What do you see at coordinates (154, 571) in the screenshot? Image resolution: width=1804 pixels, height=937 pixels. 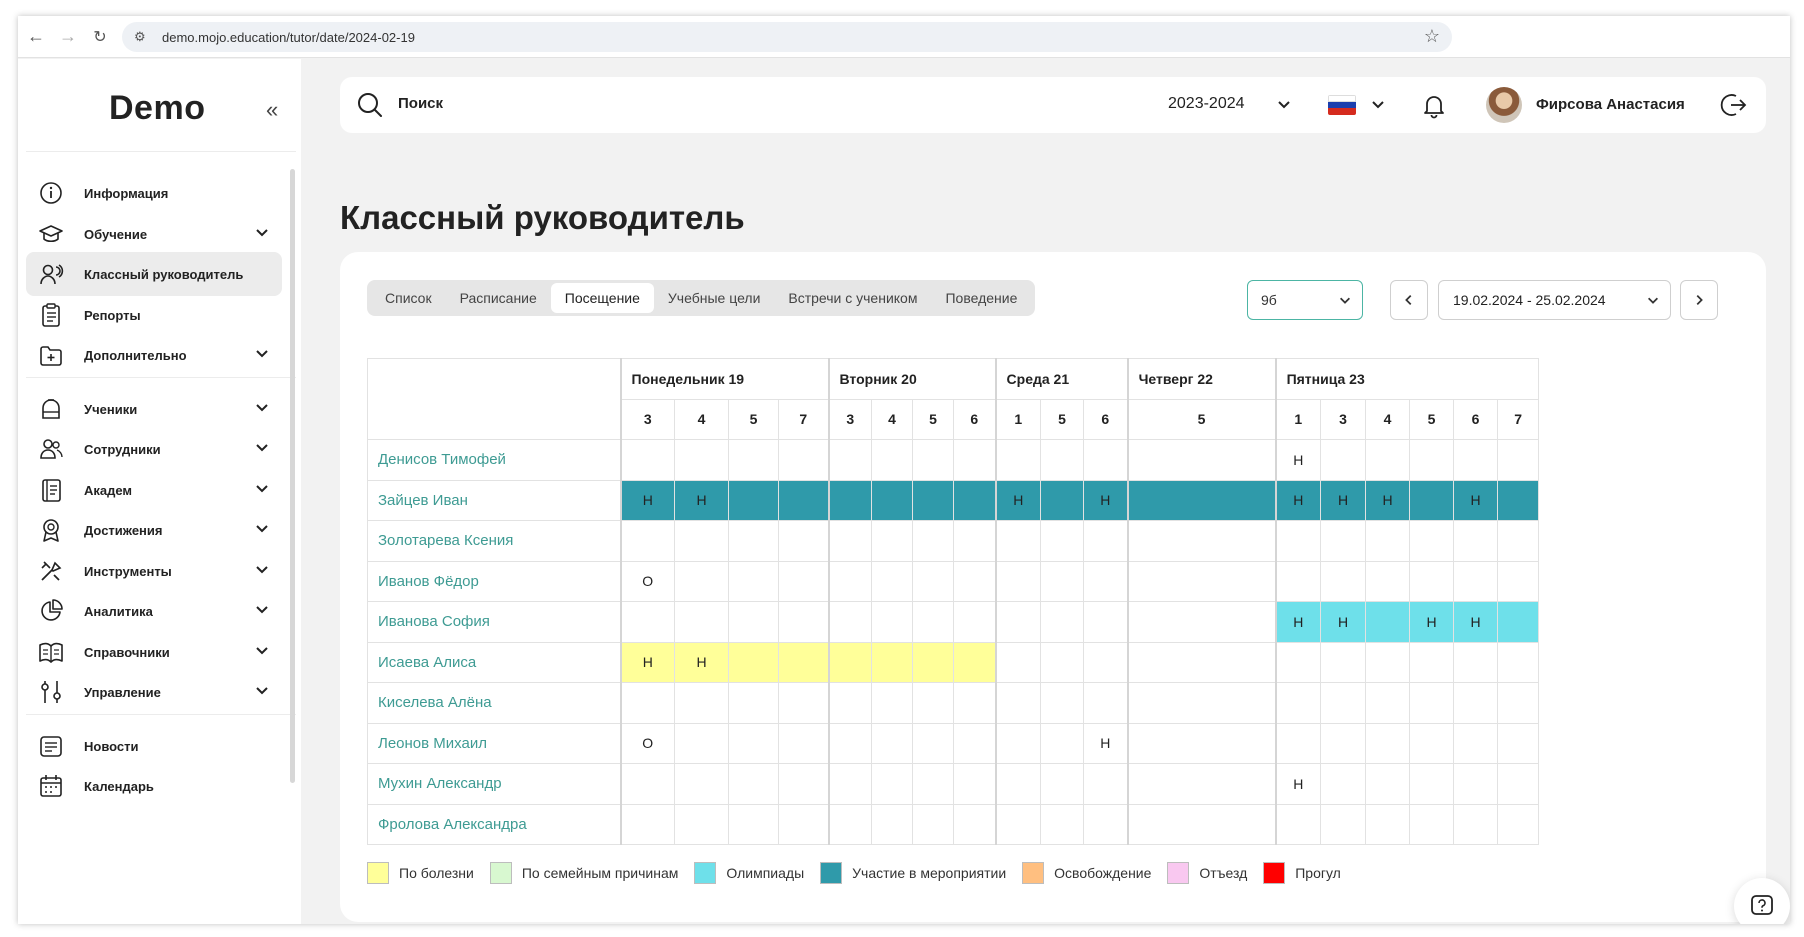 I see `sidebar-item: Инструменты` at bounding box center [154, 571].